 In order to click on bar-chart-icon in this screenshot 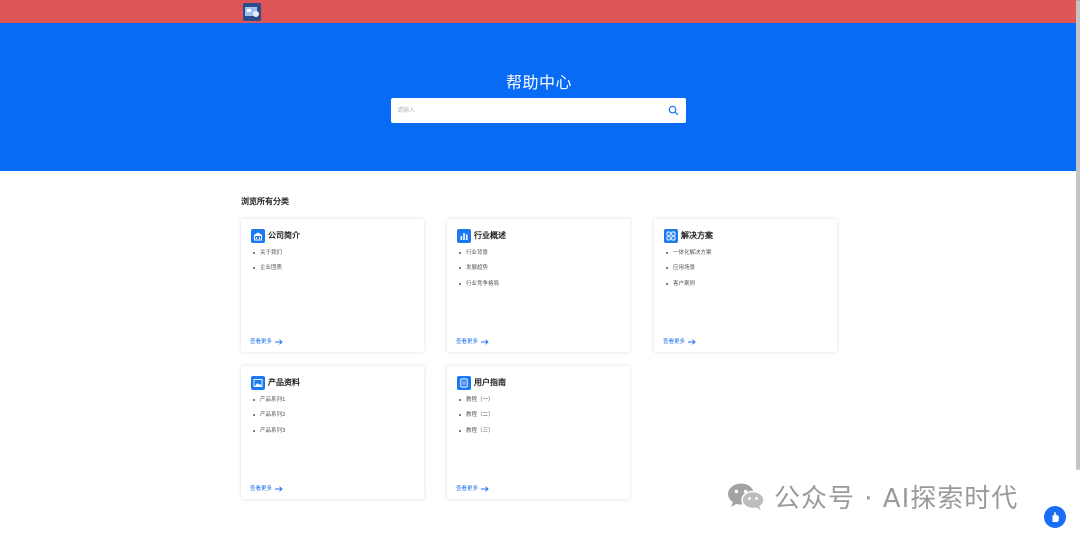, I will do `click(464, 236)`.